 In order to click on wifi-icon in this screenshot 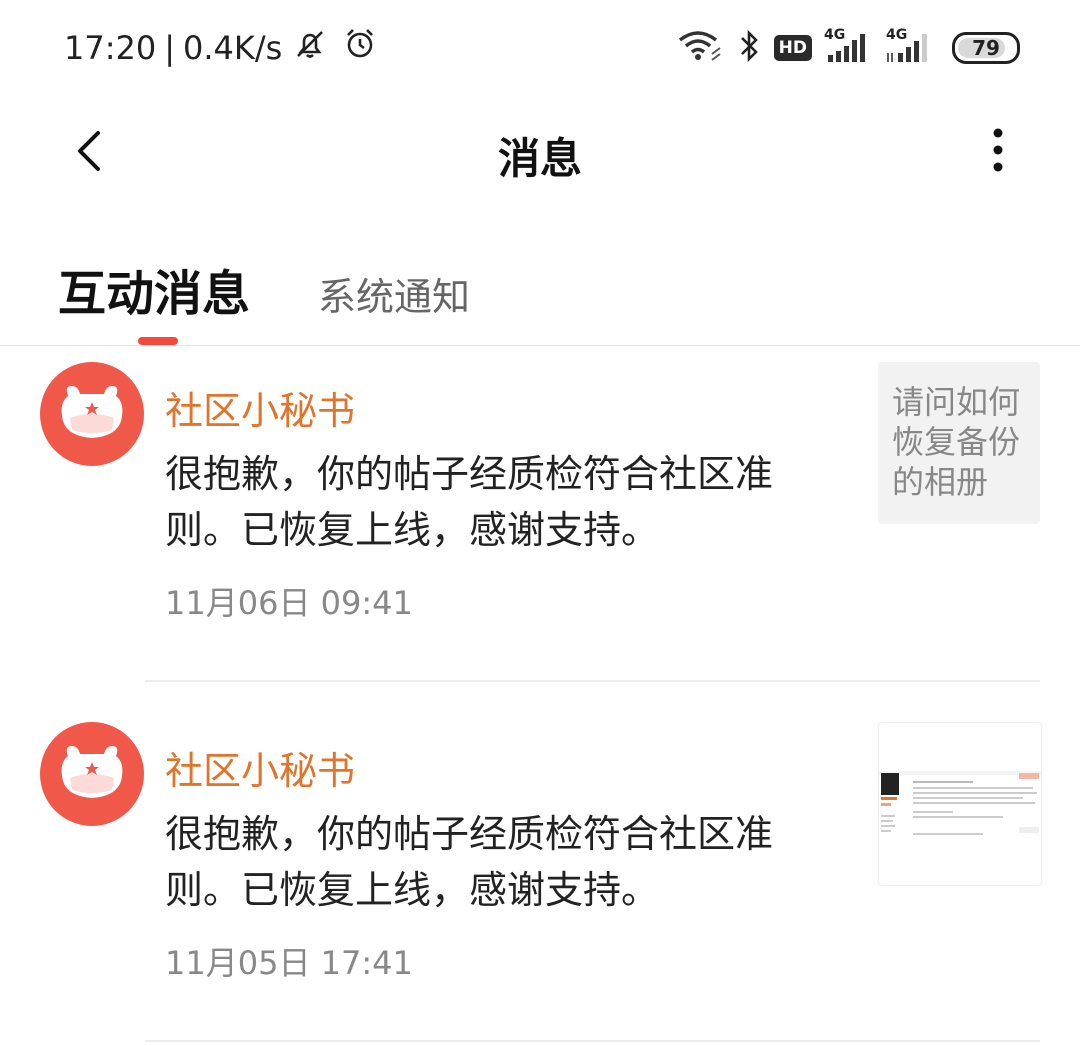, I will do `click(700, 48)`.